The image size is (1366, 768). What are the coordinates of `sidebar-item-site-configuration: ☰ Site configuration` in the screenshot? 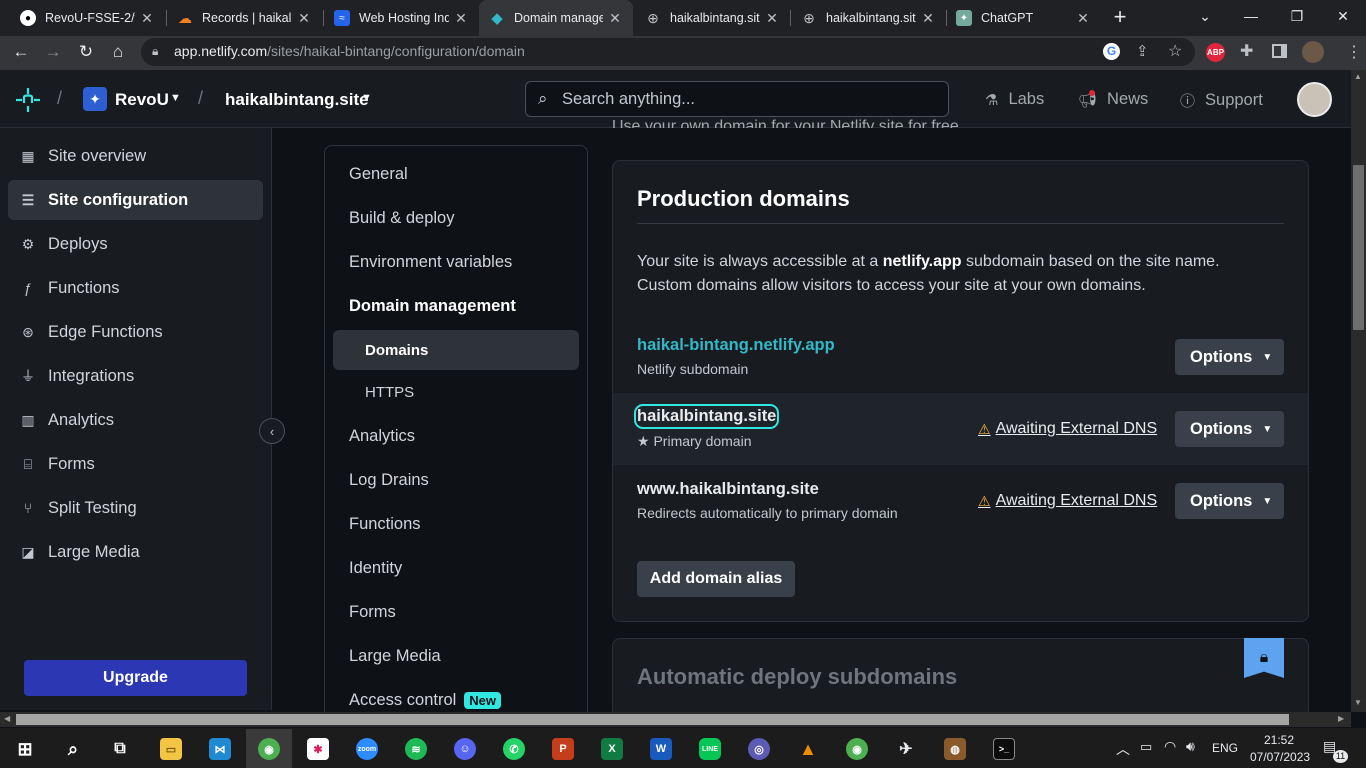 It's located at (135, 200).